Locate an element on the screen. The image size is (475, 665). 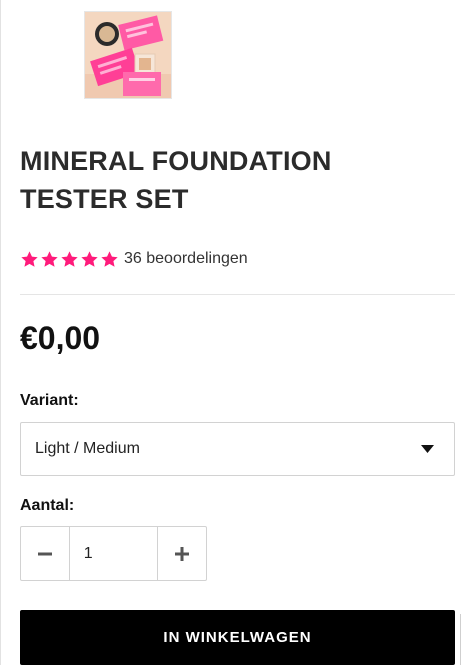
product-price: €0,00 is located at coordinates (60, 338).